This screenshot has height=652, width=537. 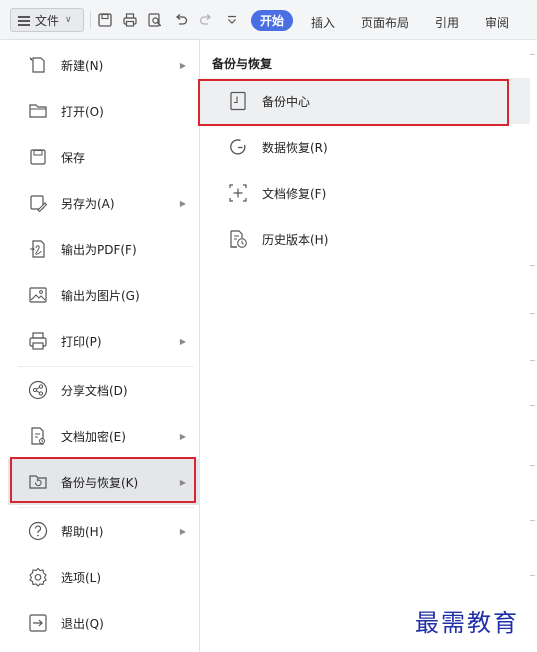 I want to click on menu-item-label: 分享文档(D), so click(x=94, y=390).